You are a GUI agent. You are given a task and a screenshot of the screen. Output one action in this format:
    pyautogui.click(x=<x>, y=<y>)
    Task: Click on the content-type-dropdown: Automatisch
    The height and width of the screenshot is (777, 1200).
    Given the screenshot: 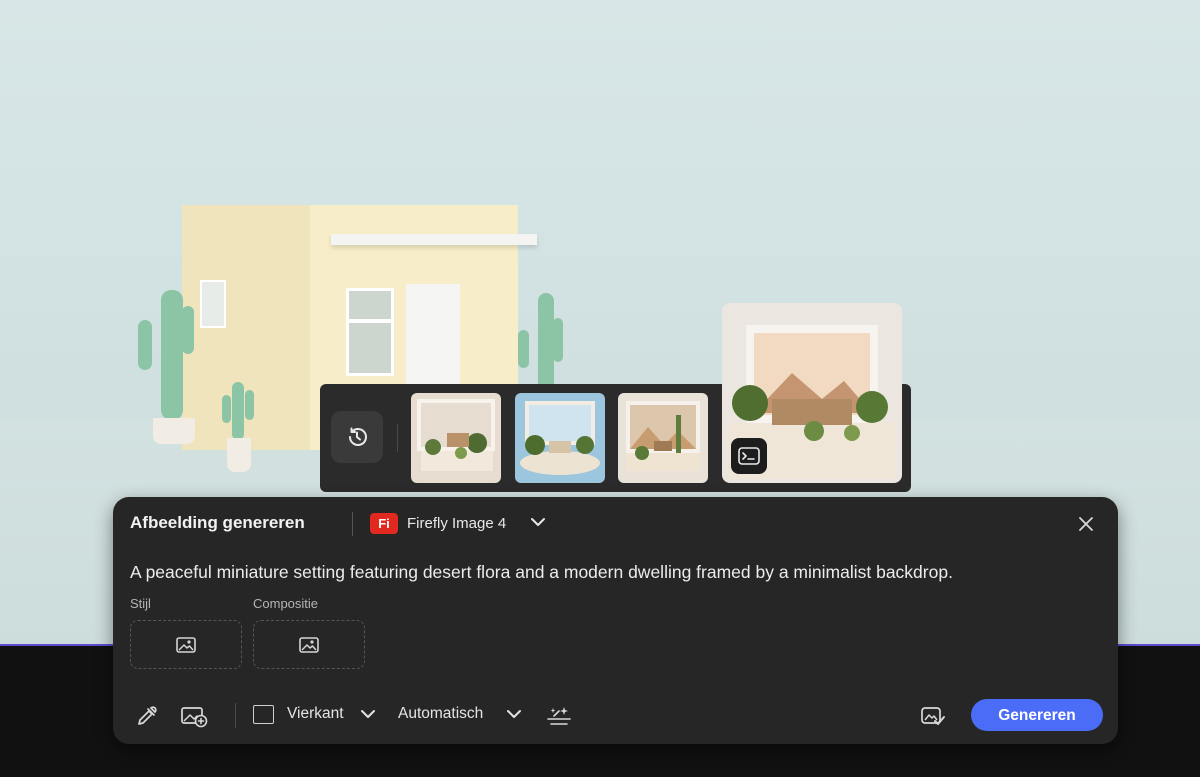 What is the action you would take?
    pyautogui.click(x=440, y=714)
    